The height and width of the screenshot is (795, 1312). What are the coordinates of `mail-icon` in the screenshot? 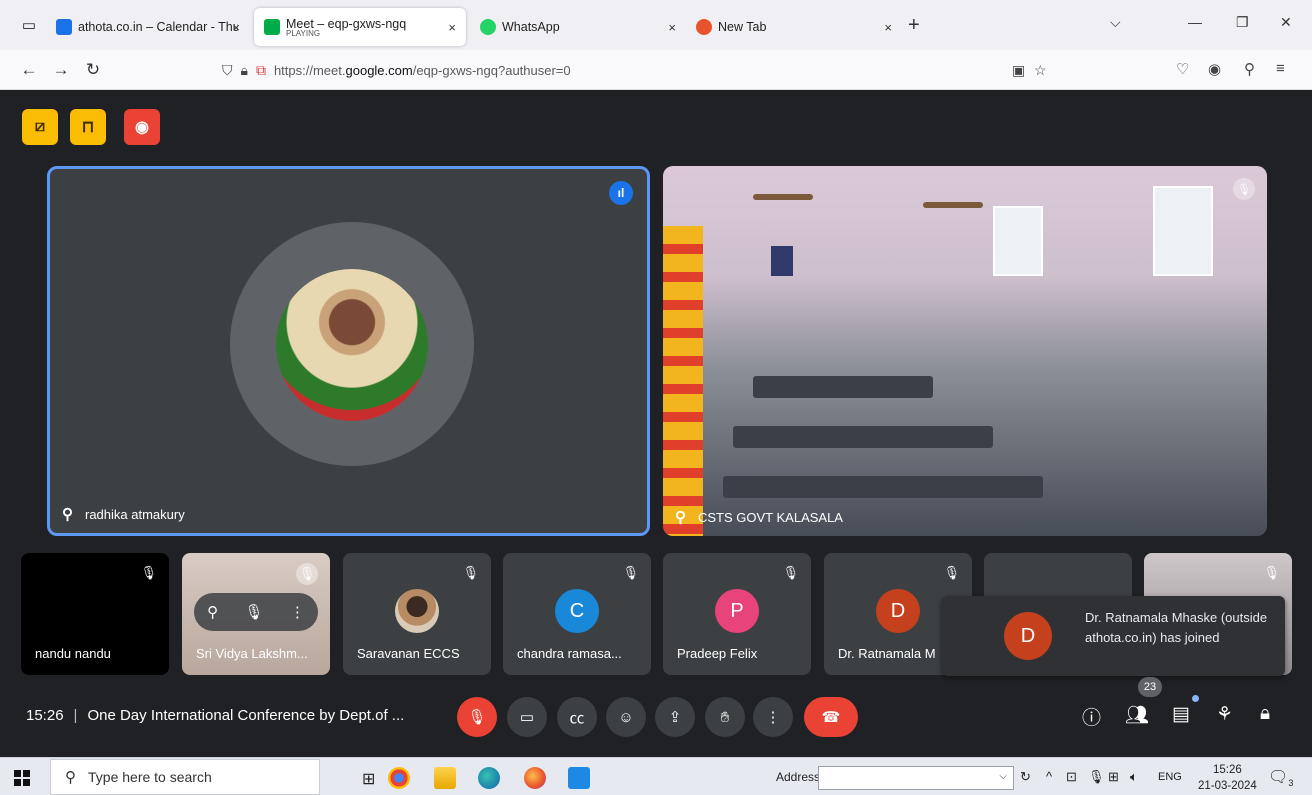 It's located at (579, 778).